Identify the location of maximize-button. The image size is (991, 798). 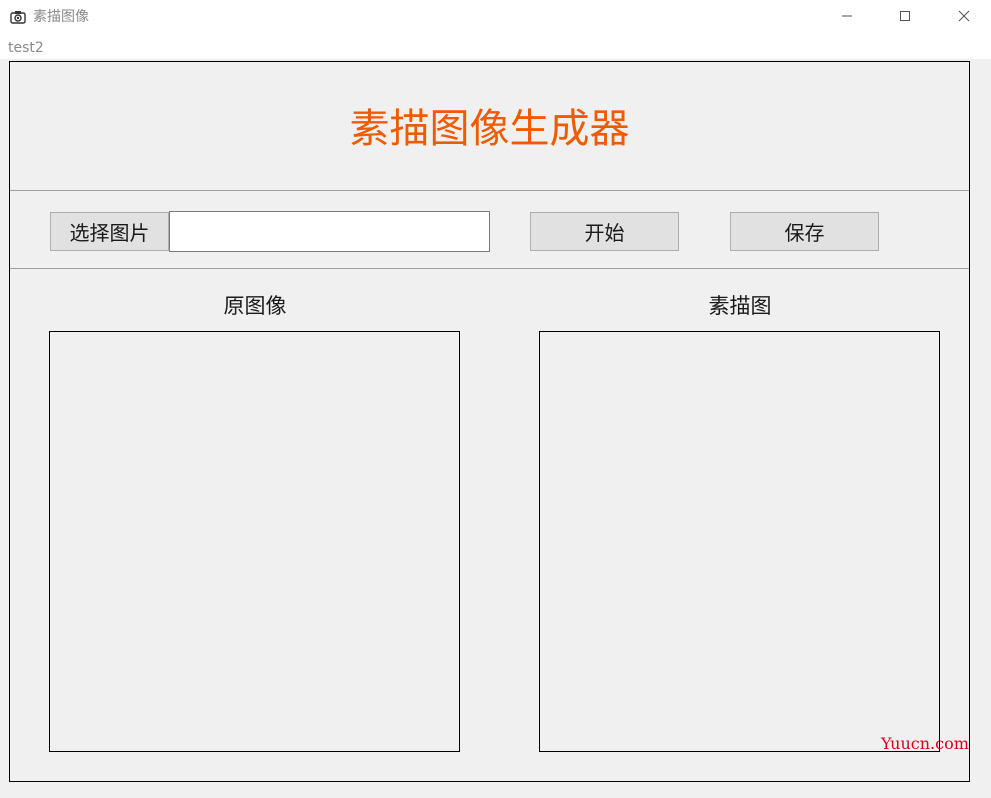
(905, 16).